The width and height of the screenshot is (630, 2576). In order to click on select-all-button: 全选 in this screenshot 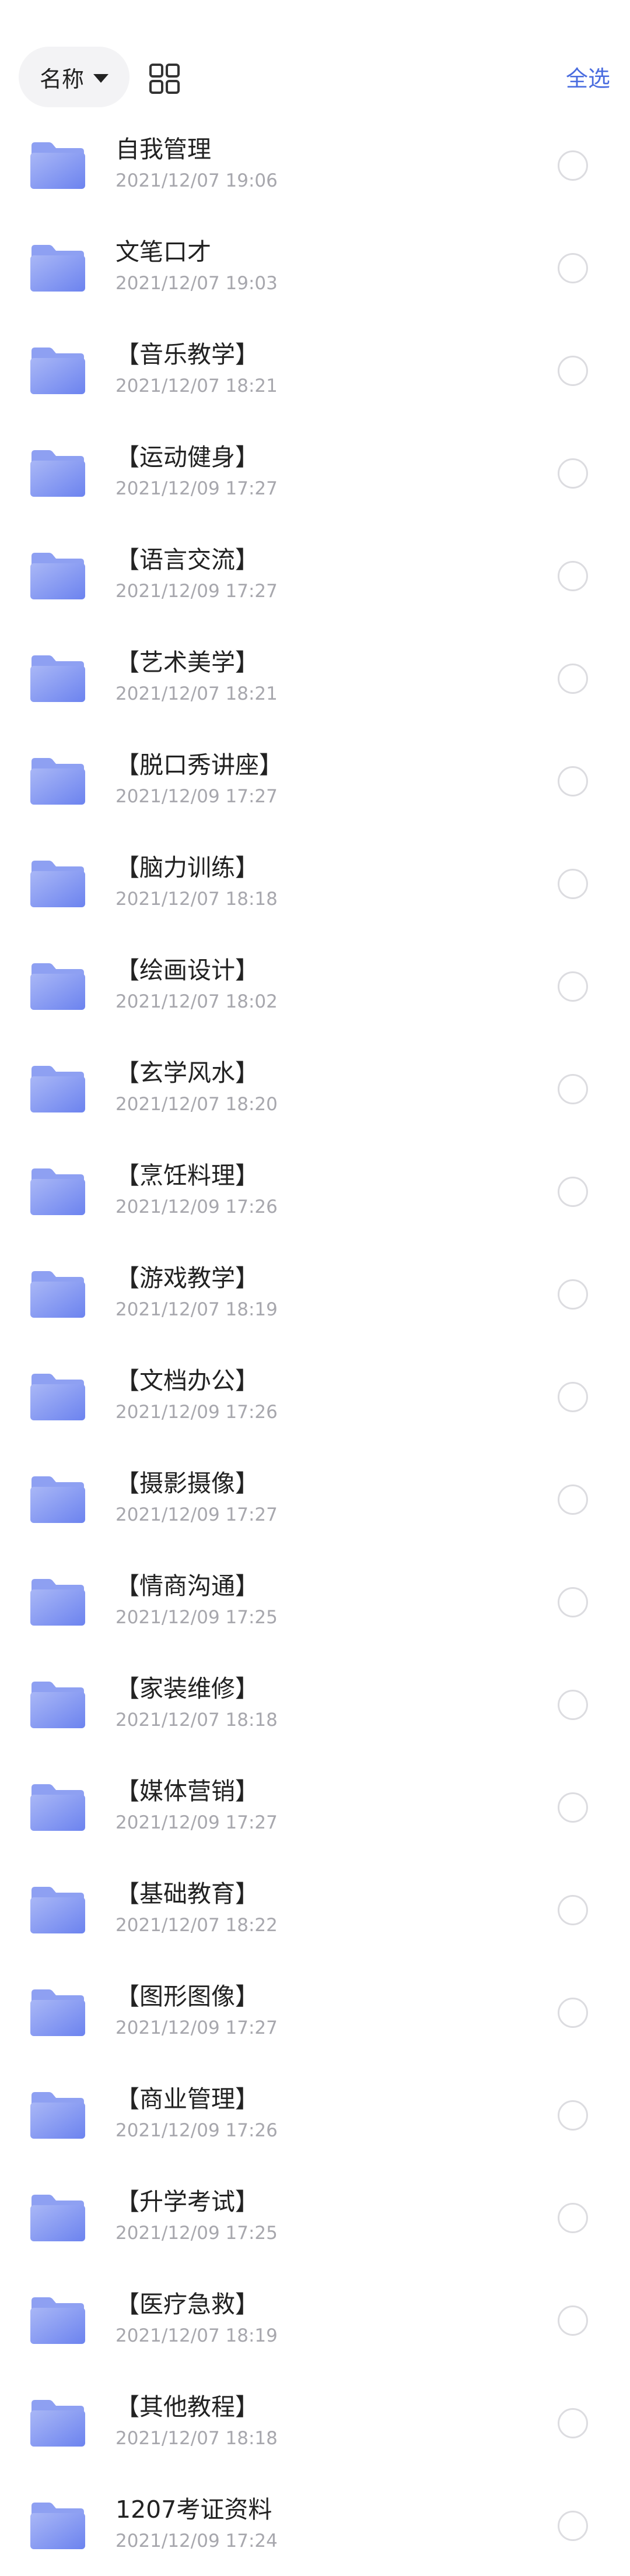, I will do `click(588, 78)`.